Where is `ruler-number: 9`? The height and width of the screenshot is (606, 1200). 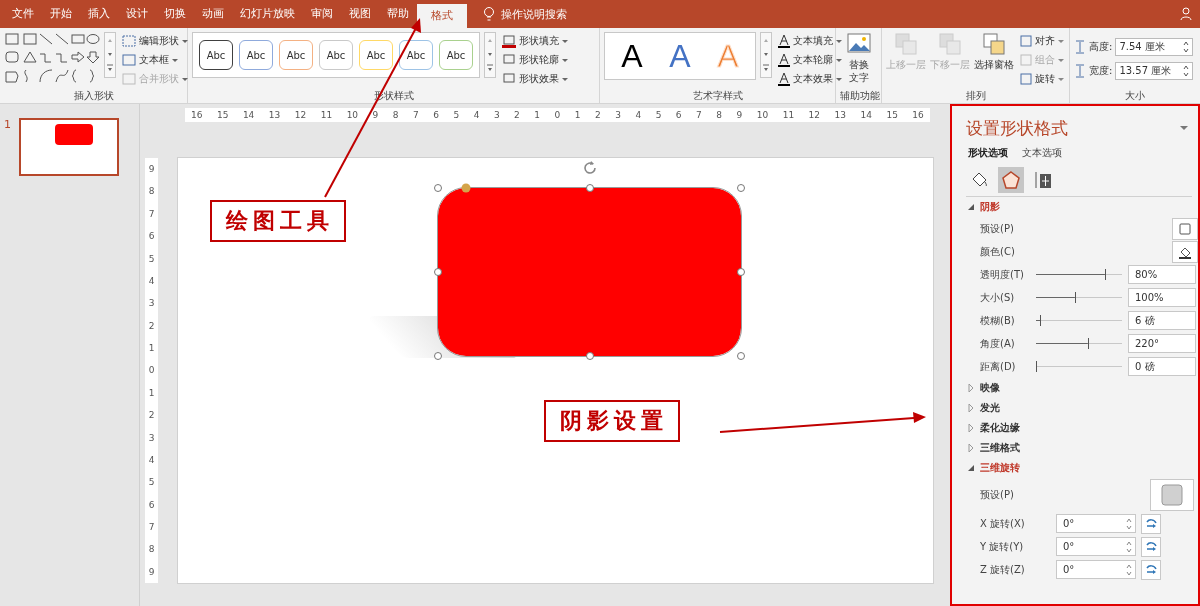 ruler-number: 9 is located at coordinates (151, 169).